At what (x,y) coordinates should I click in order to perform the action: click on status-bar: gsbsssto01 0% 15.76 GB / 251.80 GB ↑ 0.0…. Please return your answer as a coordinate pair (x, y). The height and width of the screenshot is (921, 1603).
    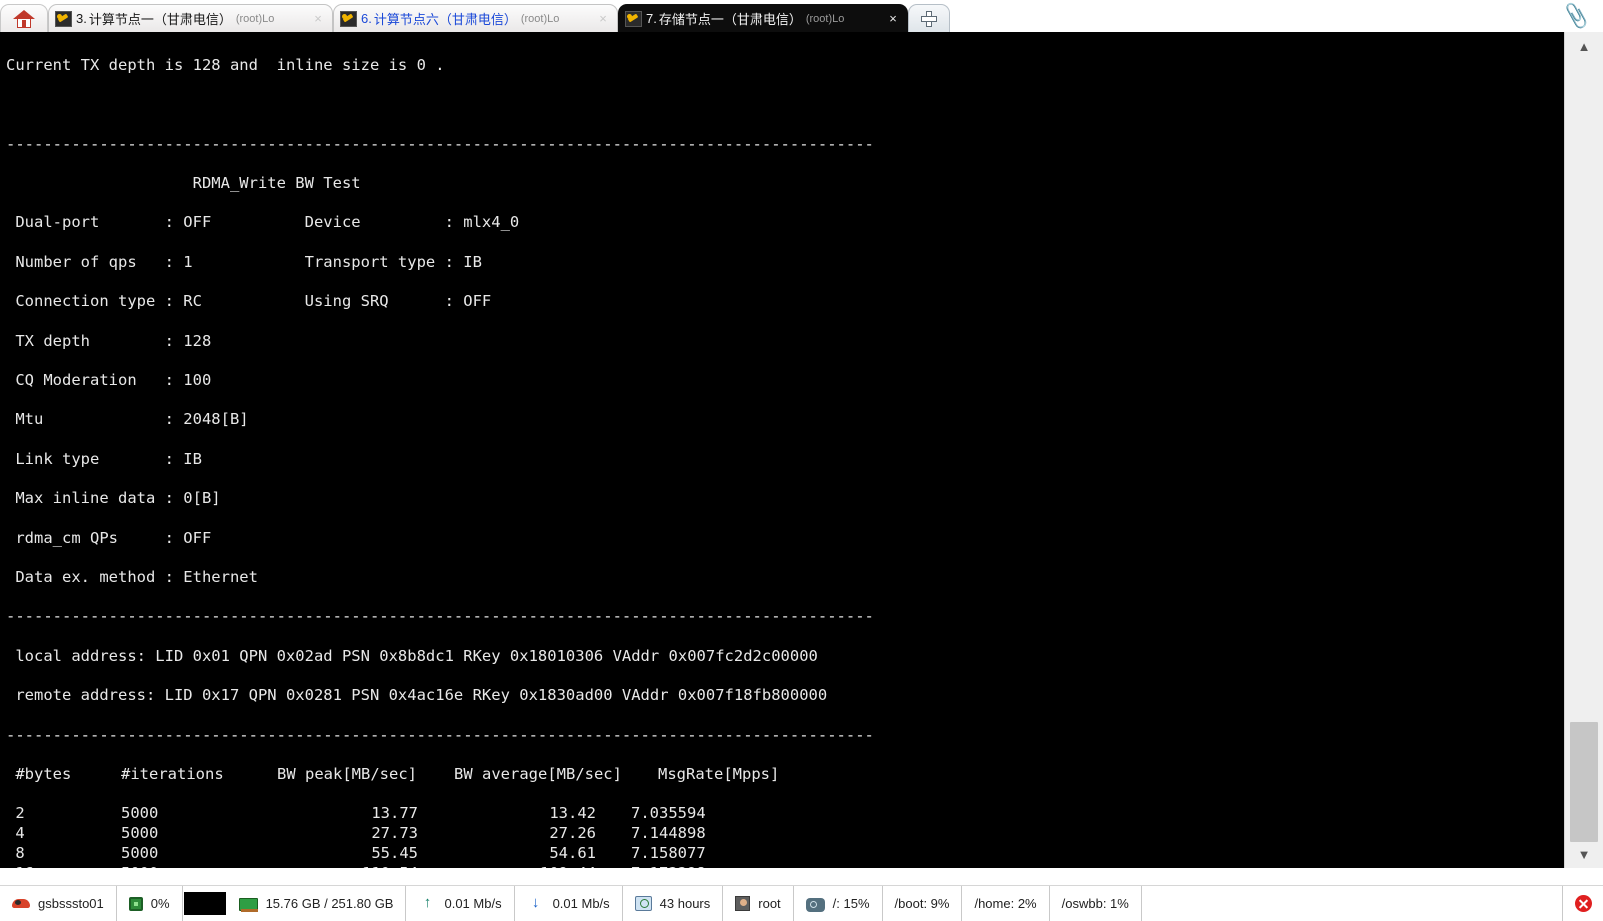
    Looking at the image, I should click on (801, 903).